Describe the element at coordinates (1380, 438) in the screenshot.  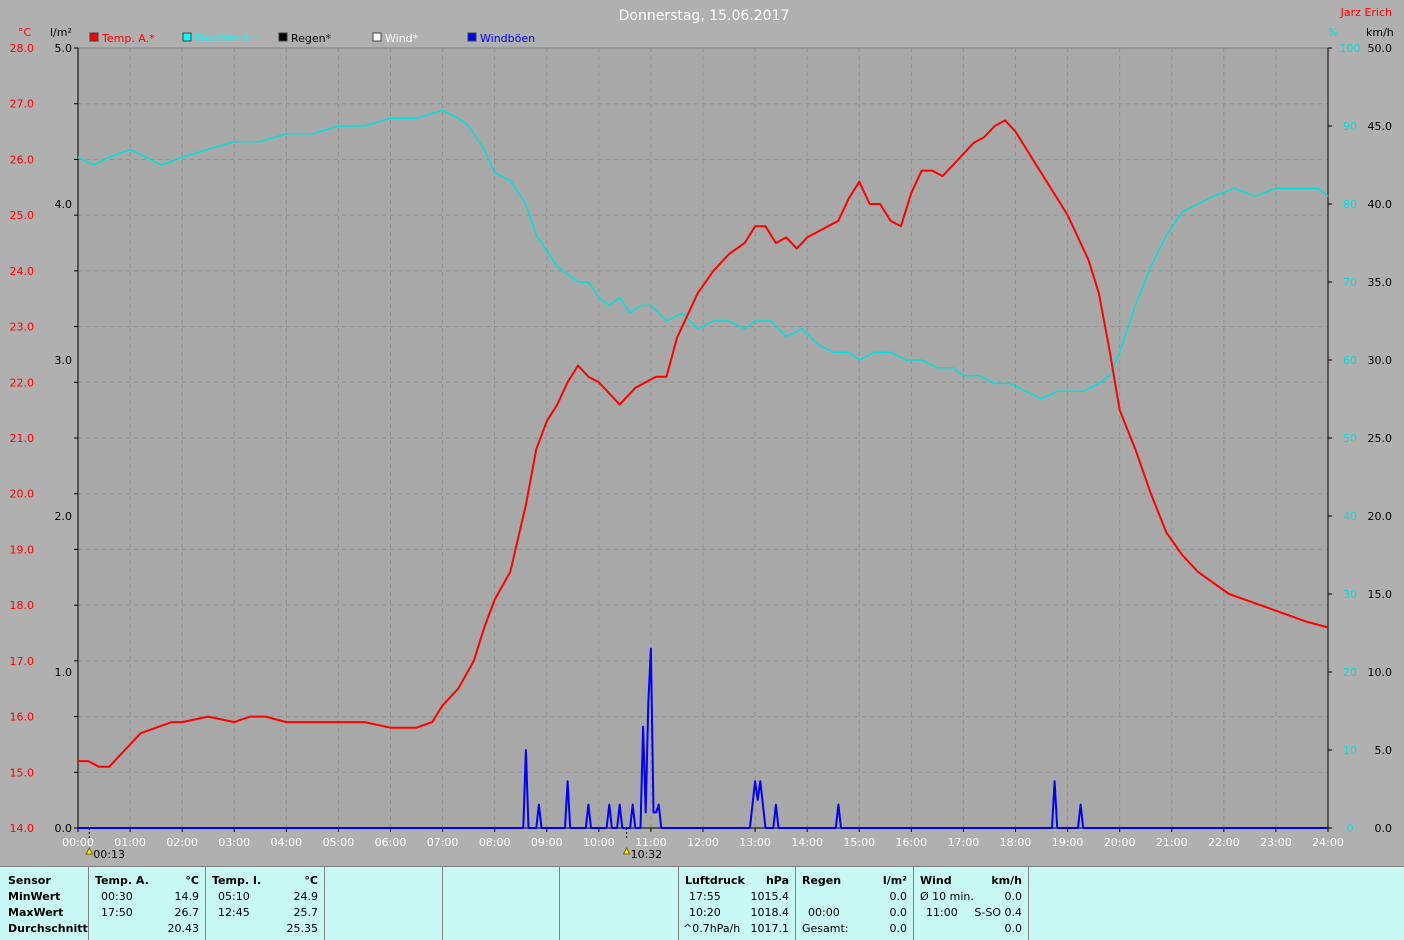
I see `y-tick-label-wind: 25.0` at that location.